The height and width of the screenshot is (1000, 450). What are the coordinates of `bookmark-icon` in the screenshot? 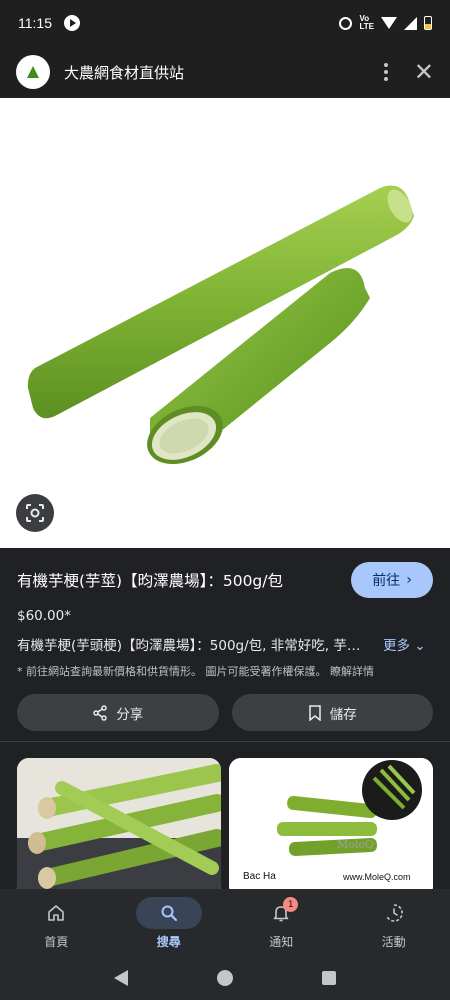 It's located at (315, 712).